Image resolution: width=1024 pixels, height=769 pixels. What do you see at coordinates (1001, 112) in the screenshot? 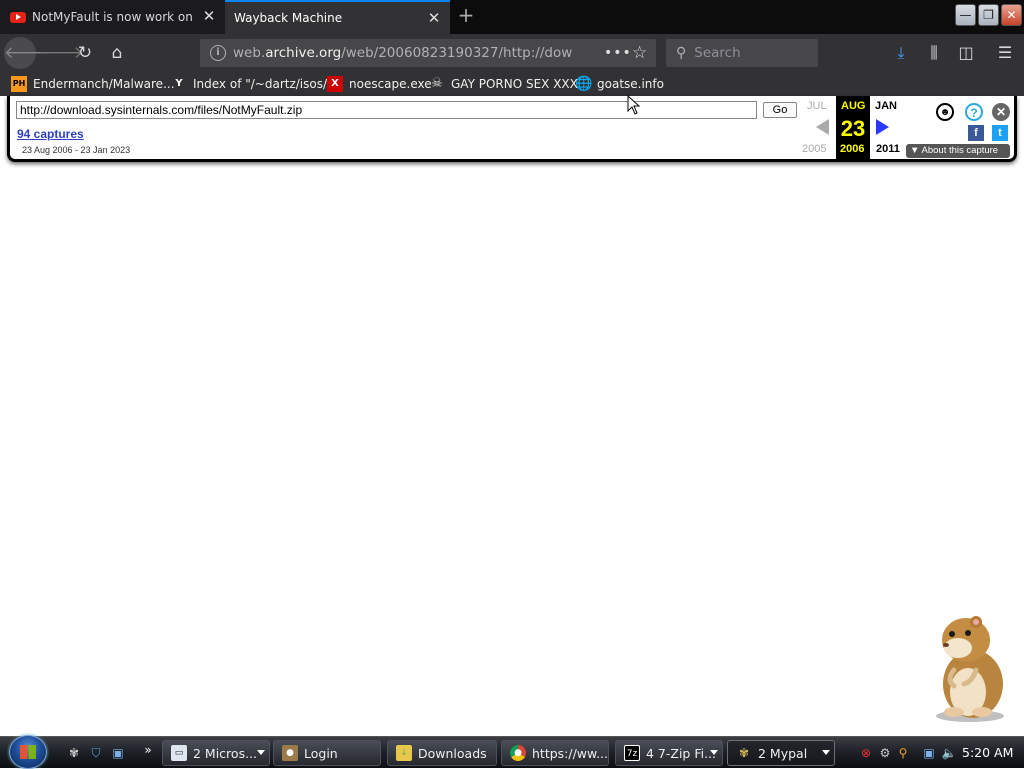
I see `close-icon: ✕` at bounding box center [1001, 112].